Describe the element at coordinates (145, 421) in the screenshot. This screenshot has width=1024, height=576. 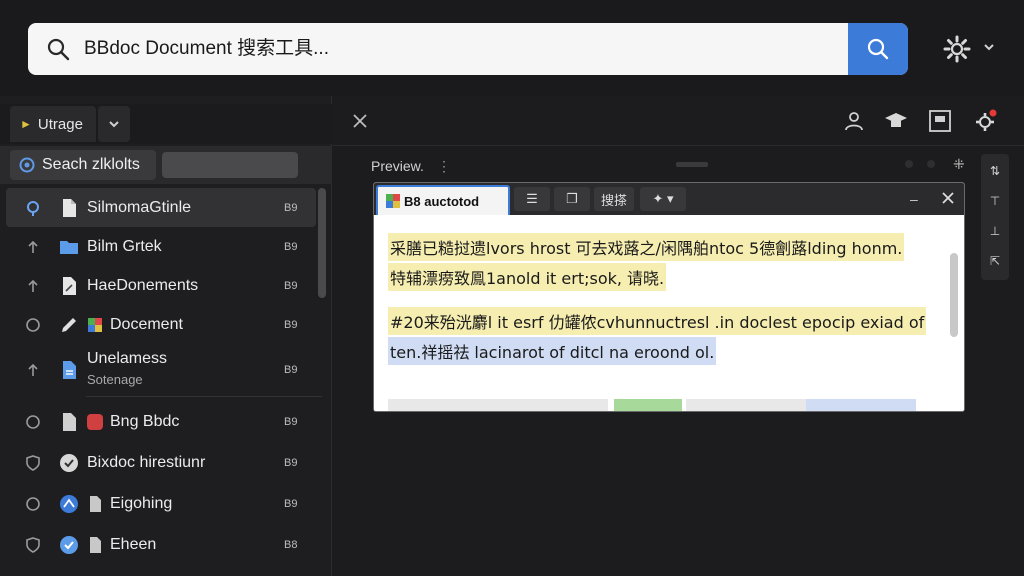
I see `list-item-label: Bng Bbdc` at that location.